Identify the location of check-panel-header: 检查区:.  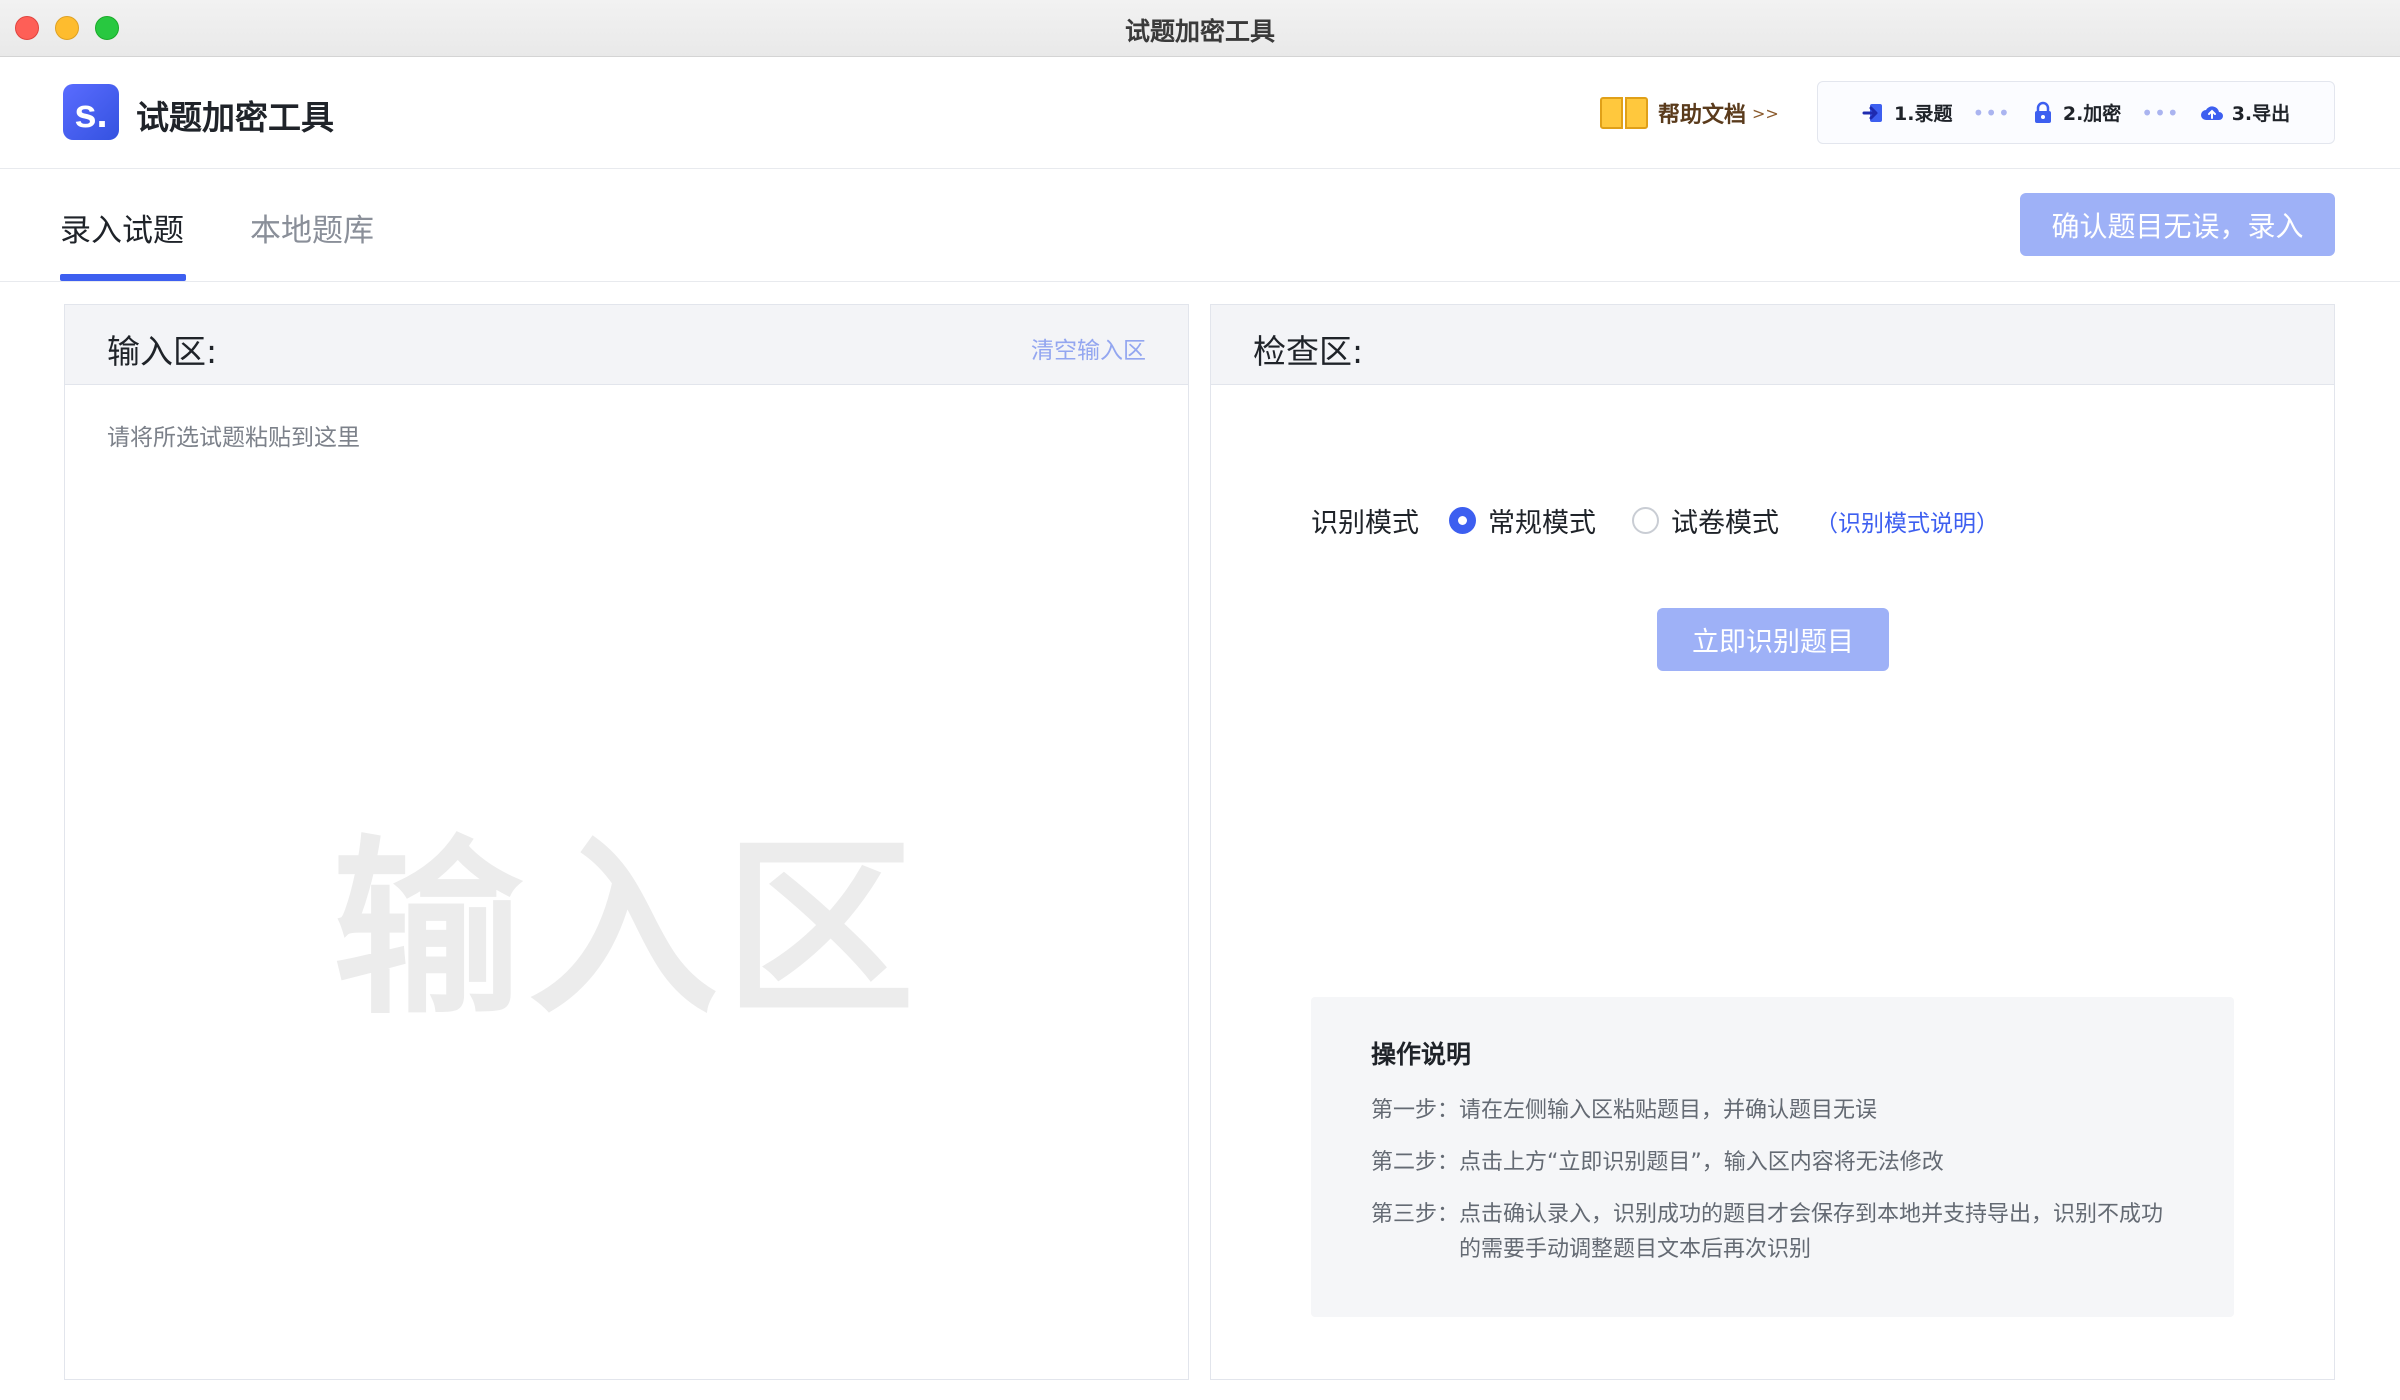
(1772, 345).